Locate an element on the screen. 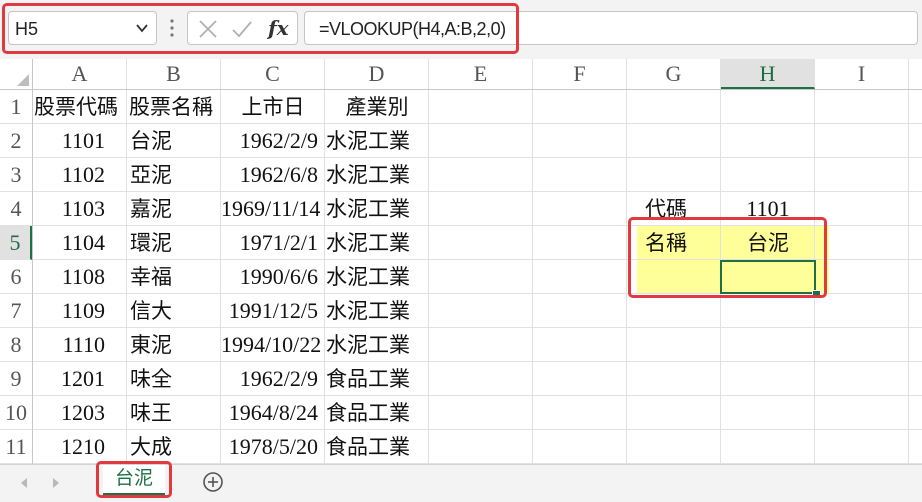 This screenshot has width=922, height=502. check-icon is located at coordinates (242, 29).